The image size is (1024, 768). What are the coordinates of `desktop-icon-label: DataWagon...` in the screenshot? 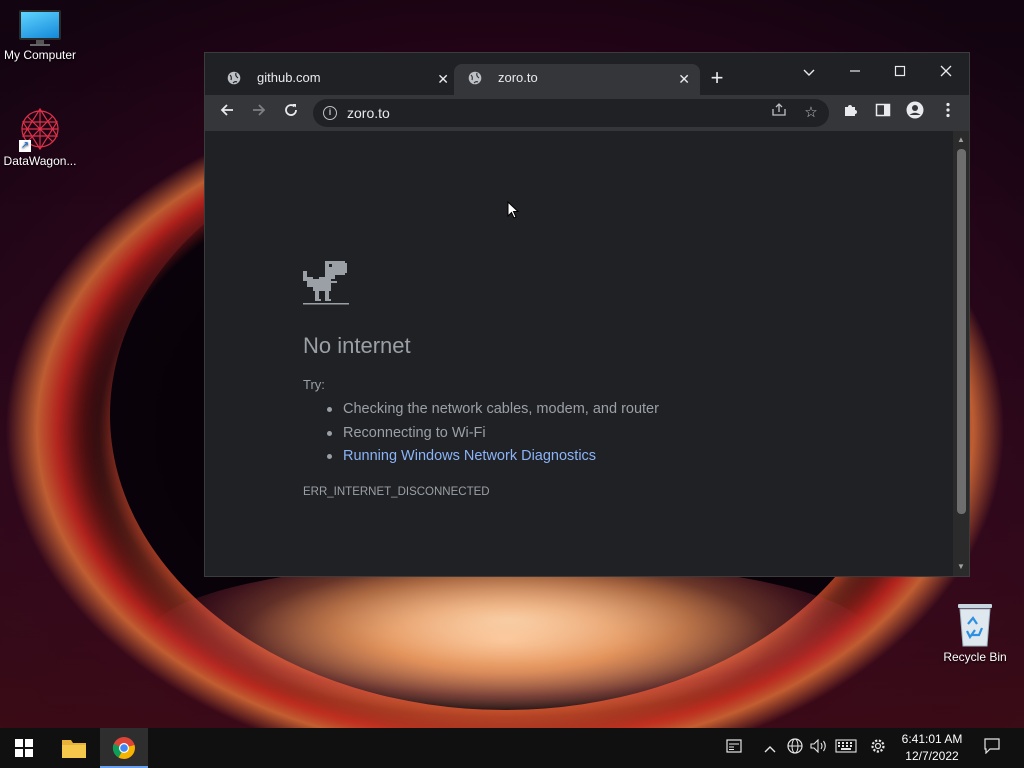 It's located at (40, 161).